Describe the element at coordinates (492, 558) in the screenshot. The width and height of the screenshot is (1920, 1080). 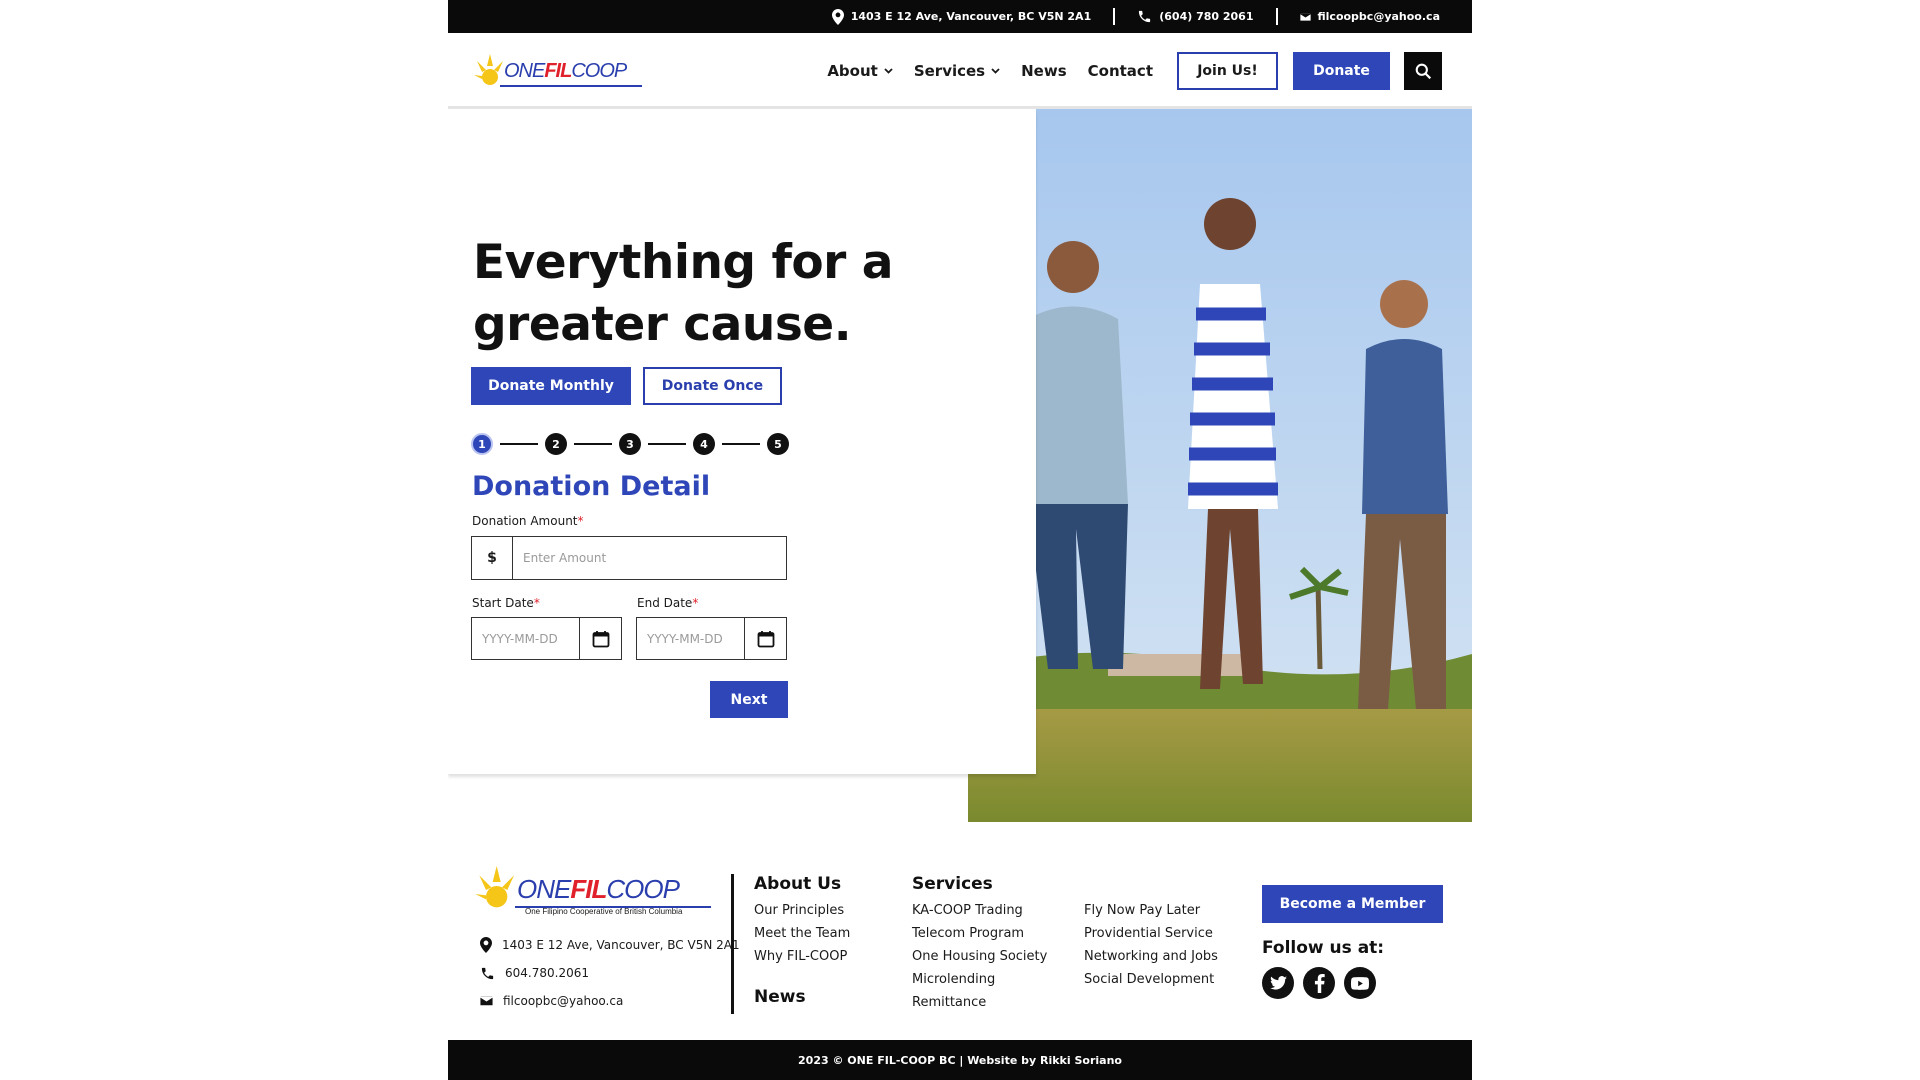
I see `currency-prefix: $` at that location.